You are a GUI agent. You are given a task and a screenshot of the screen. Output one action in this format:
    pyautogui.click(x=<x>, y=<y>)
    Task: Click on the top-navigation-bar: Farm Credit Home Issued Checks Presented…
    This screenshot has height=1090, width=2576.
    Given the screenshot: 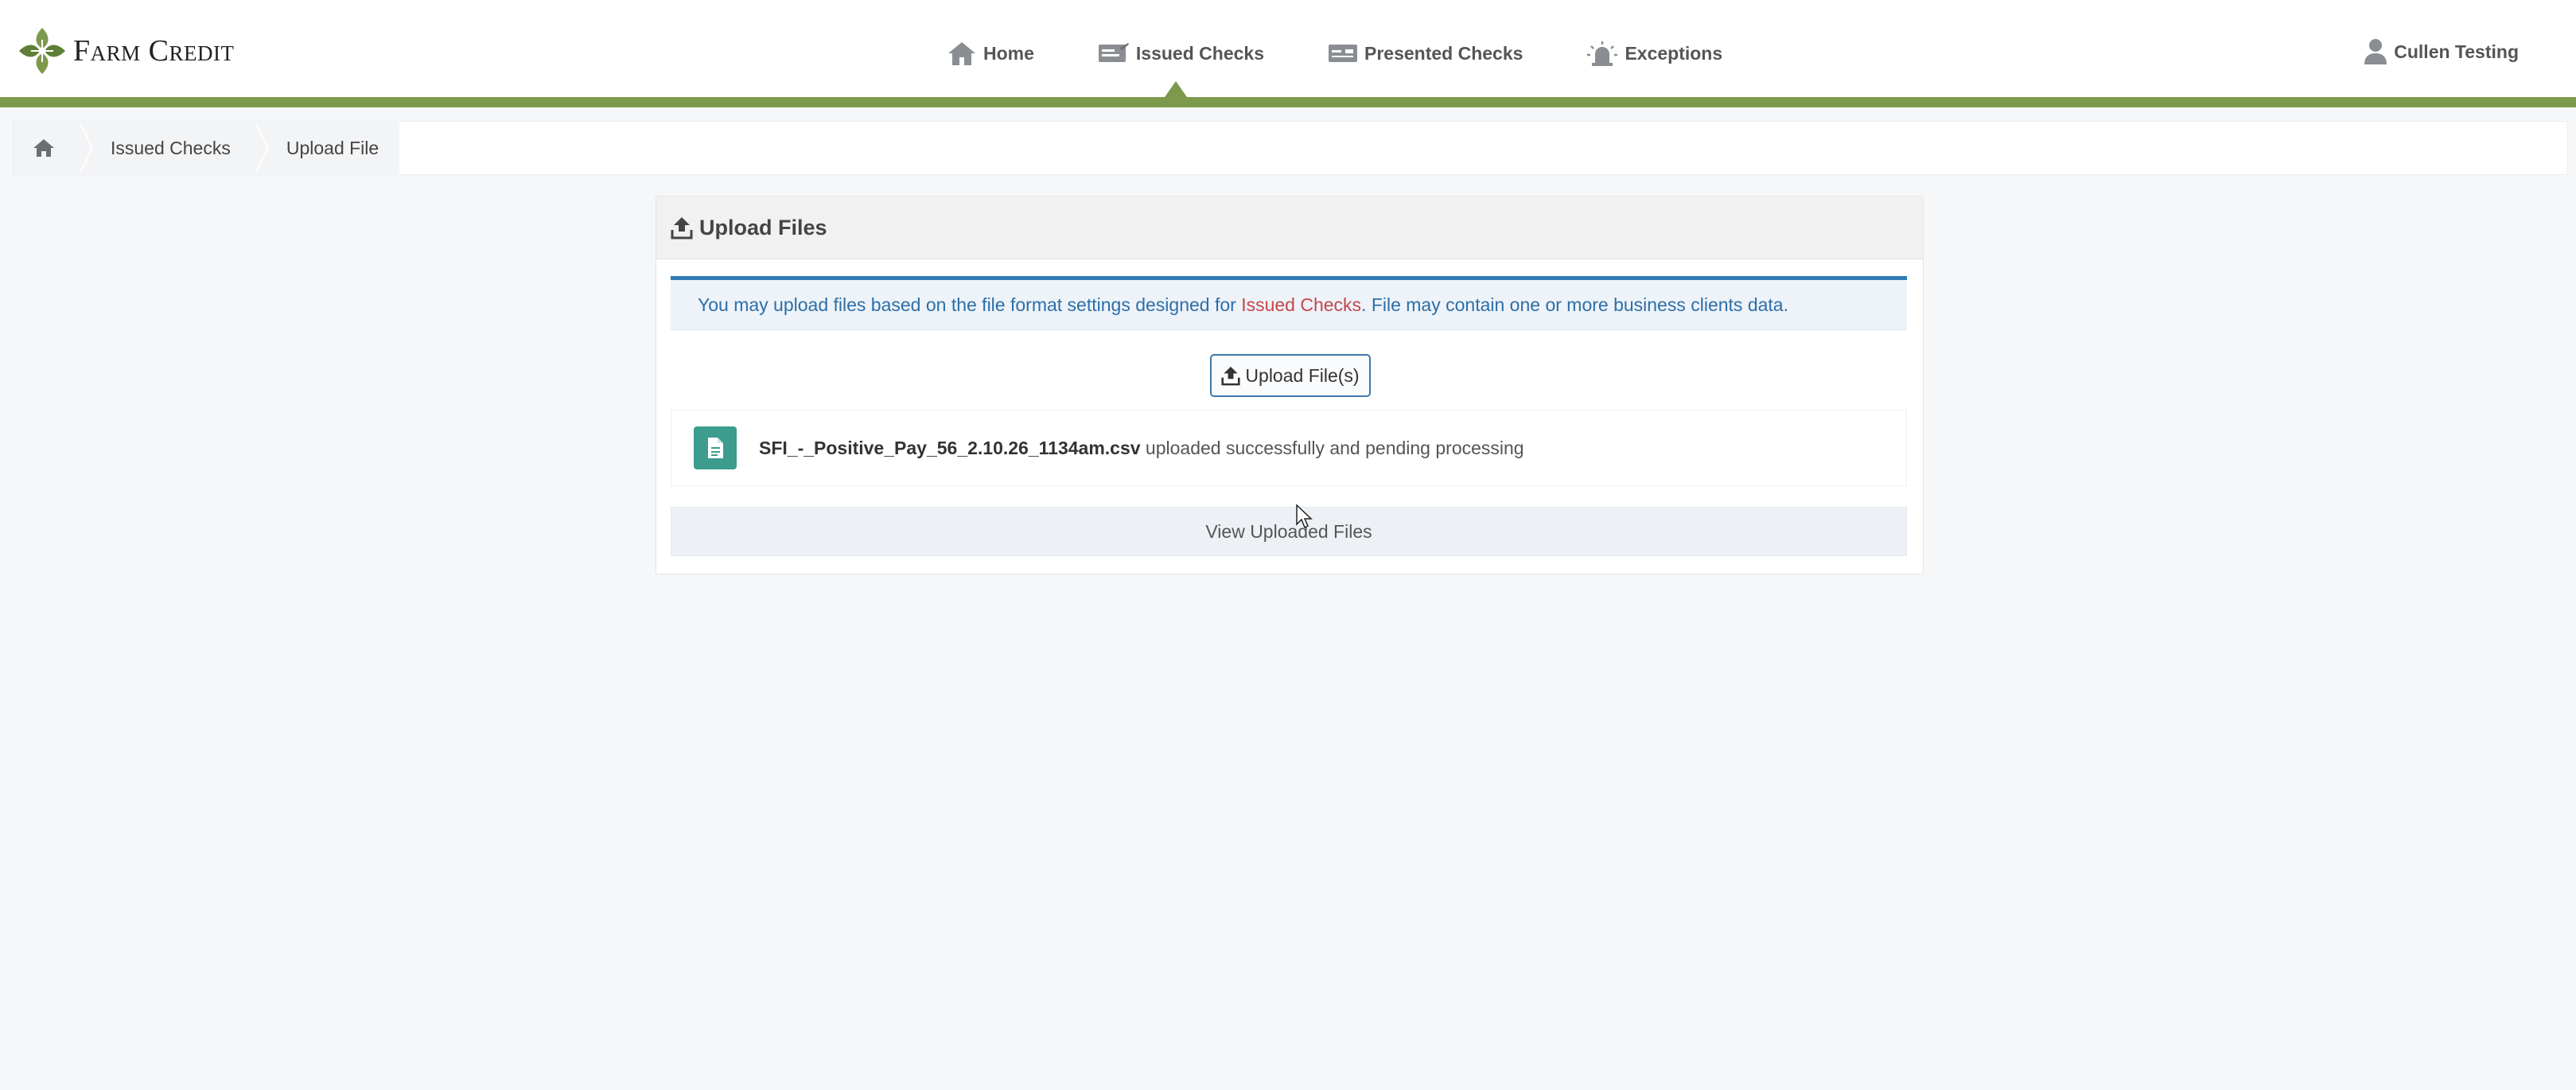 What is the action you would take?
    pyautogui.click(x=1288, y=49)
    